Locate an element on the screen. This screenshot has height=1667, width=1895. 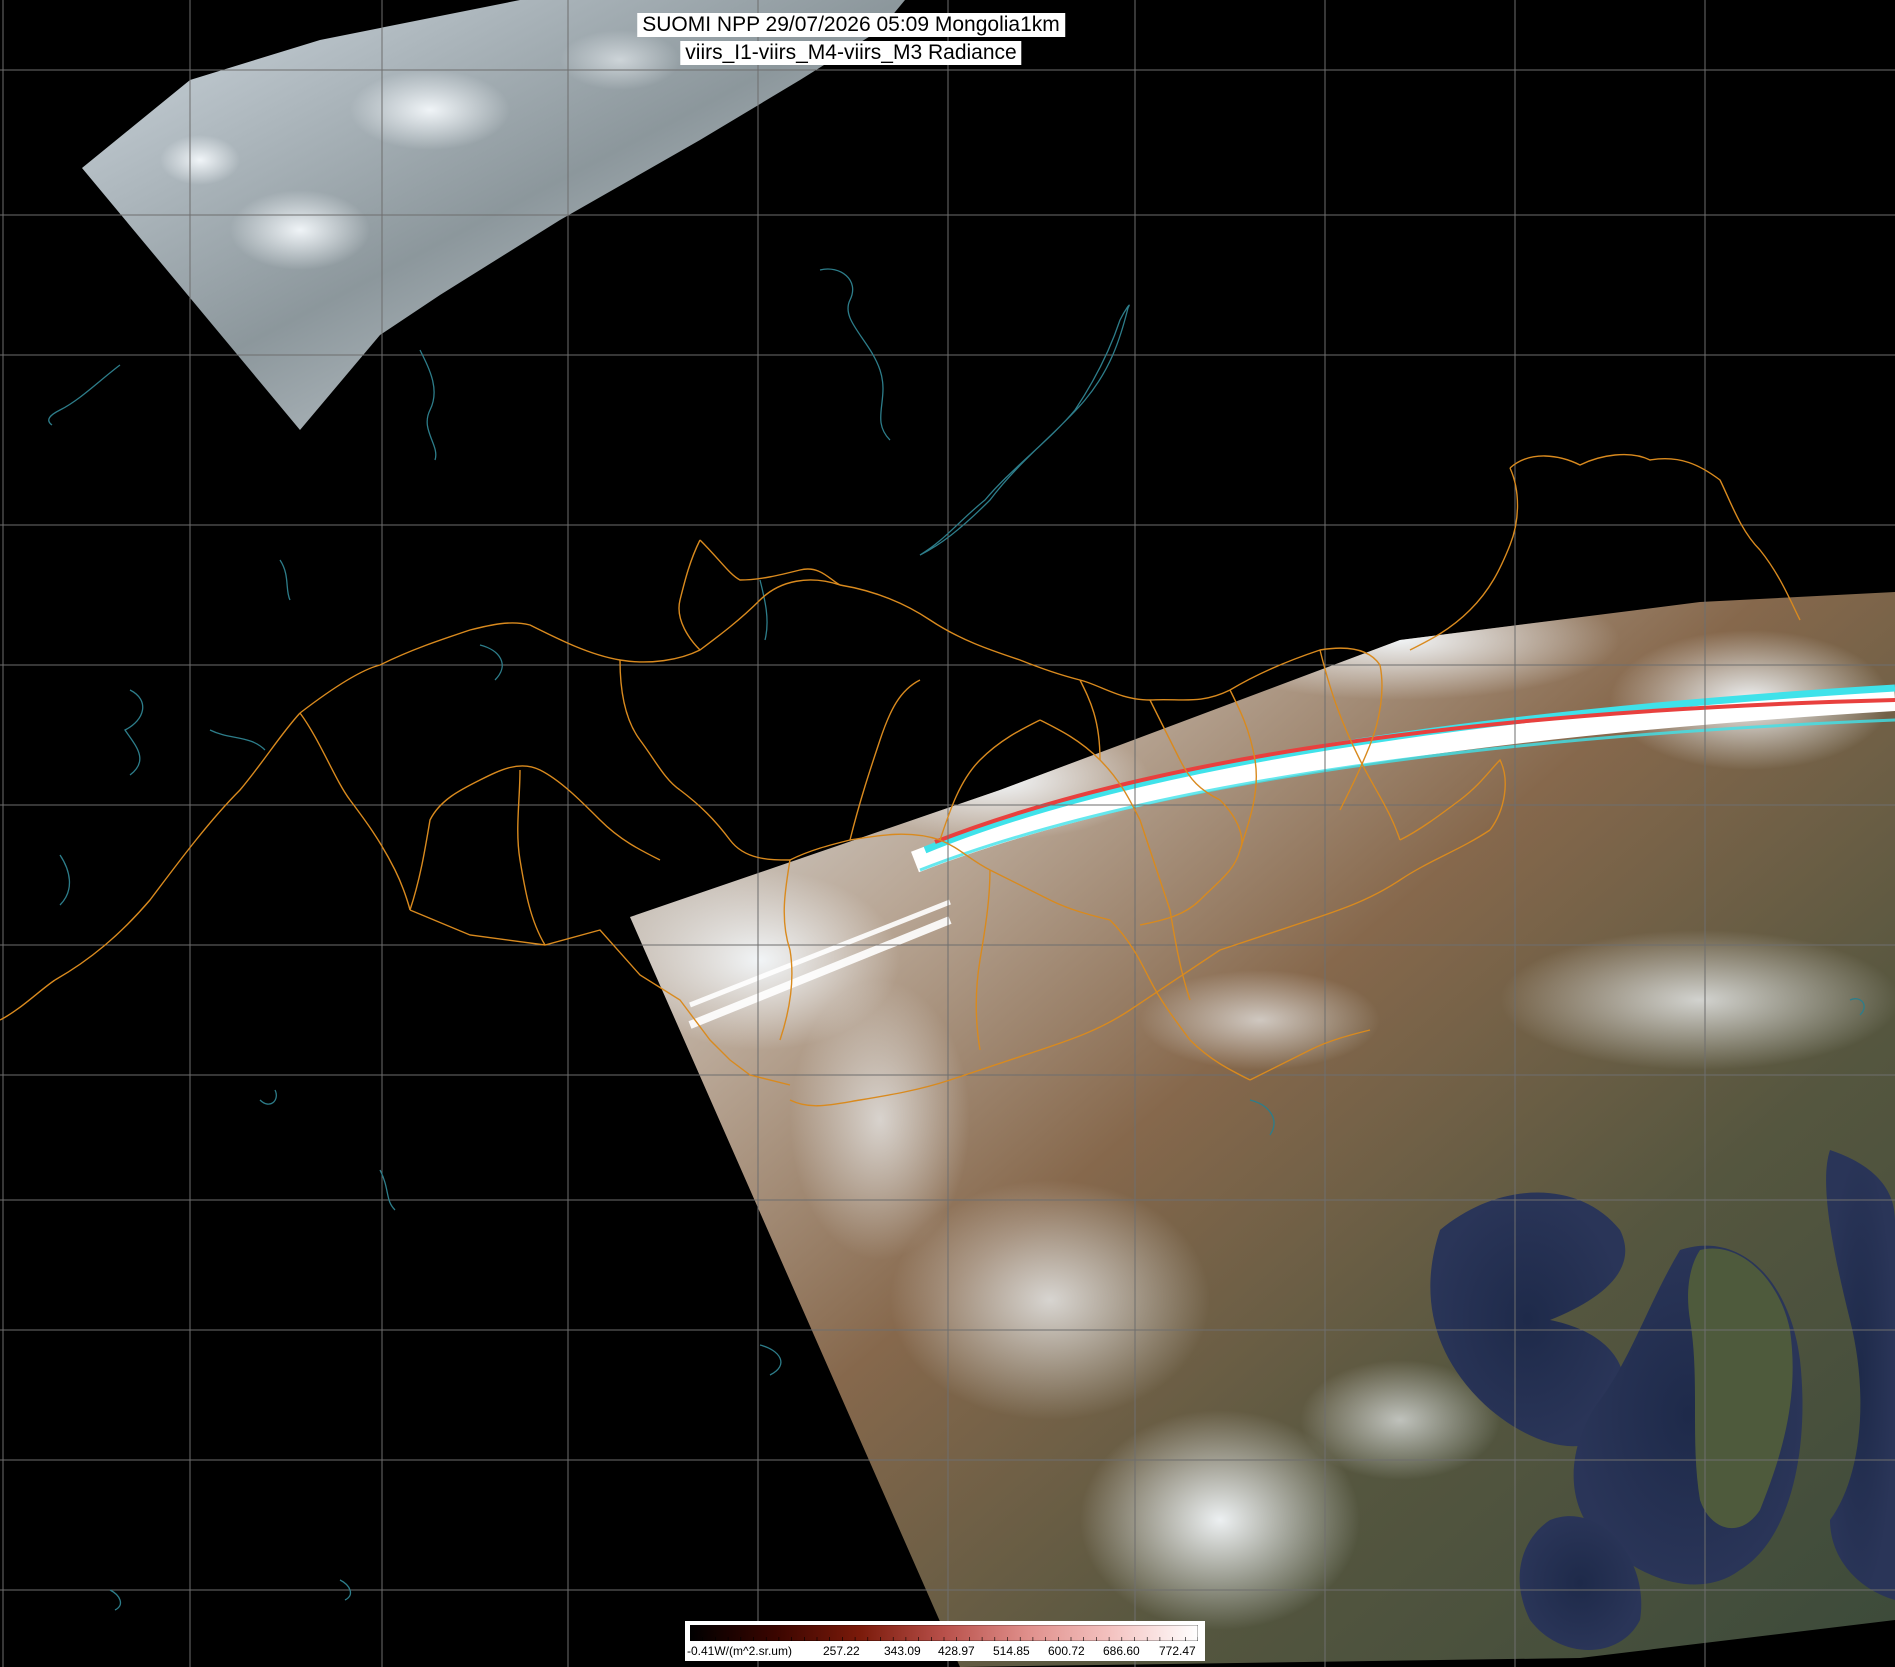
colorbar-label: 343.09 is located at coordinates (902, 1651).